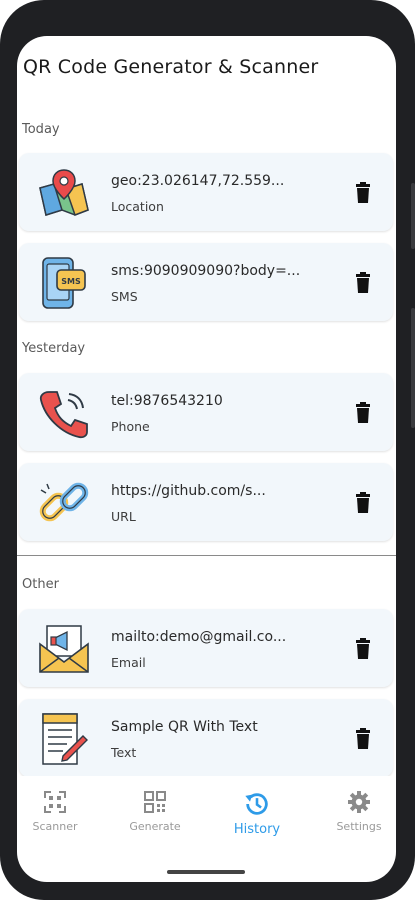 This screenshot has height=900, width=415. Describe the element at coordinates (71, 281) in the screenshot. I see `svg-text: SMS` at that location.